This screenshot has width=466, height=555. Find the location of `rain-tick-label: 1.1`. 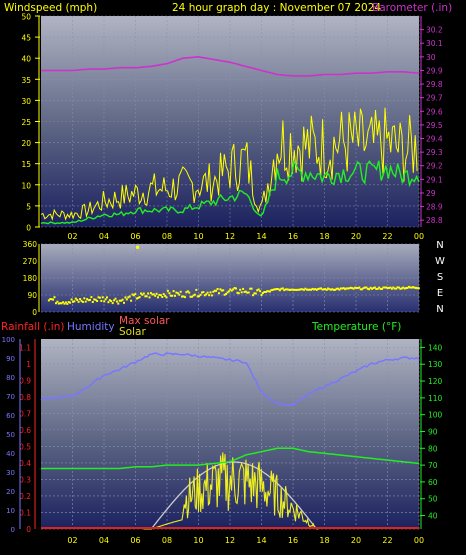

rain-tick-label: 1.1 is located at coordinates (25, 347).